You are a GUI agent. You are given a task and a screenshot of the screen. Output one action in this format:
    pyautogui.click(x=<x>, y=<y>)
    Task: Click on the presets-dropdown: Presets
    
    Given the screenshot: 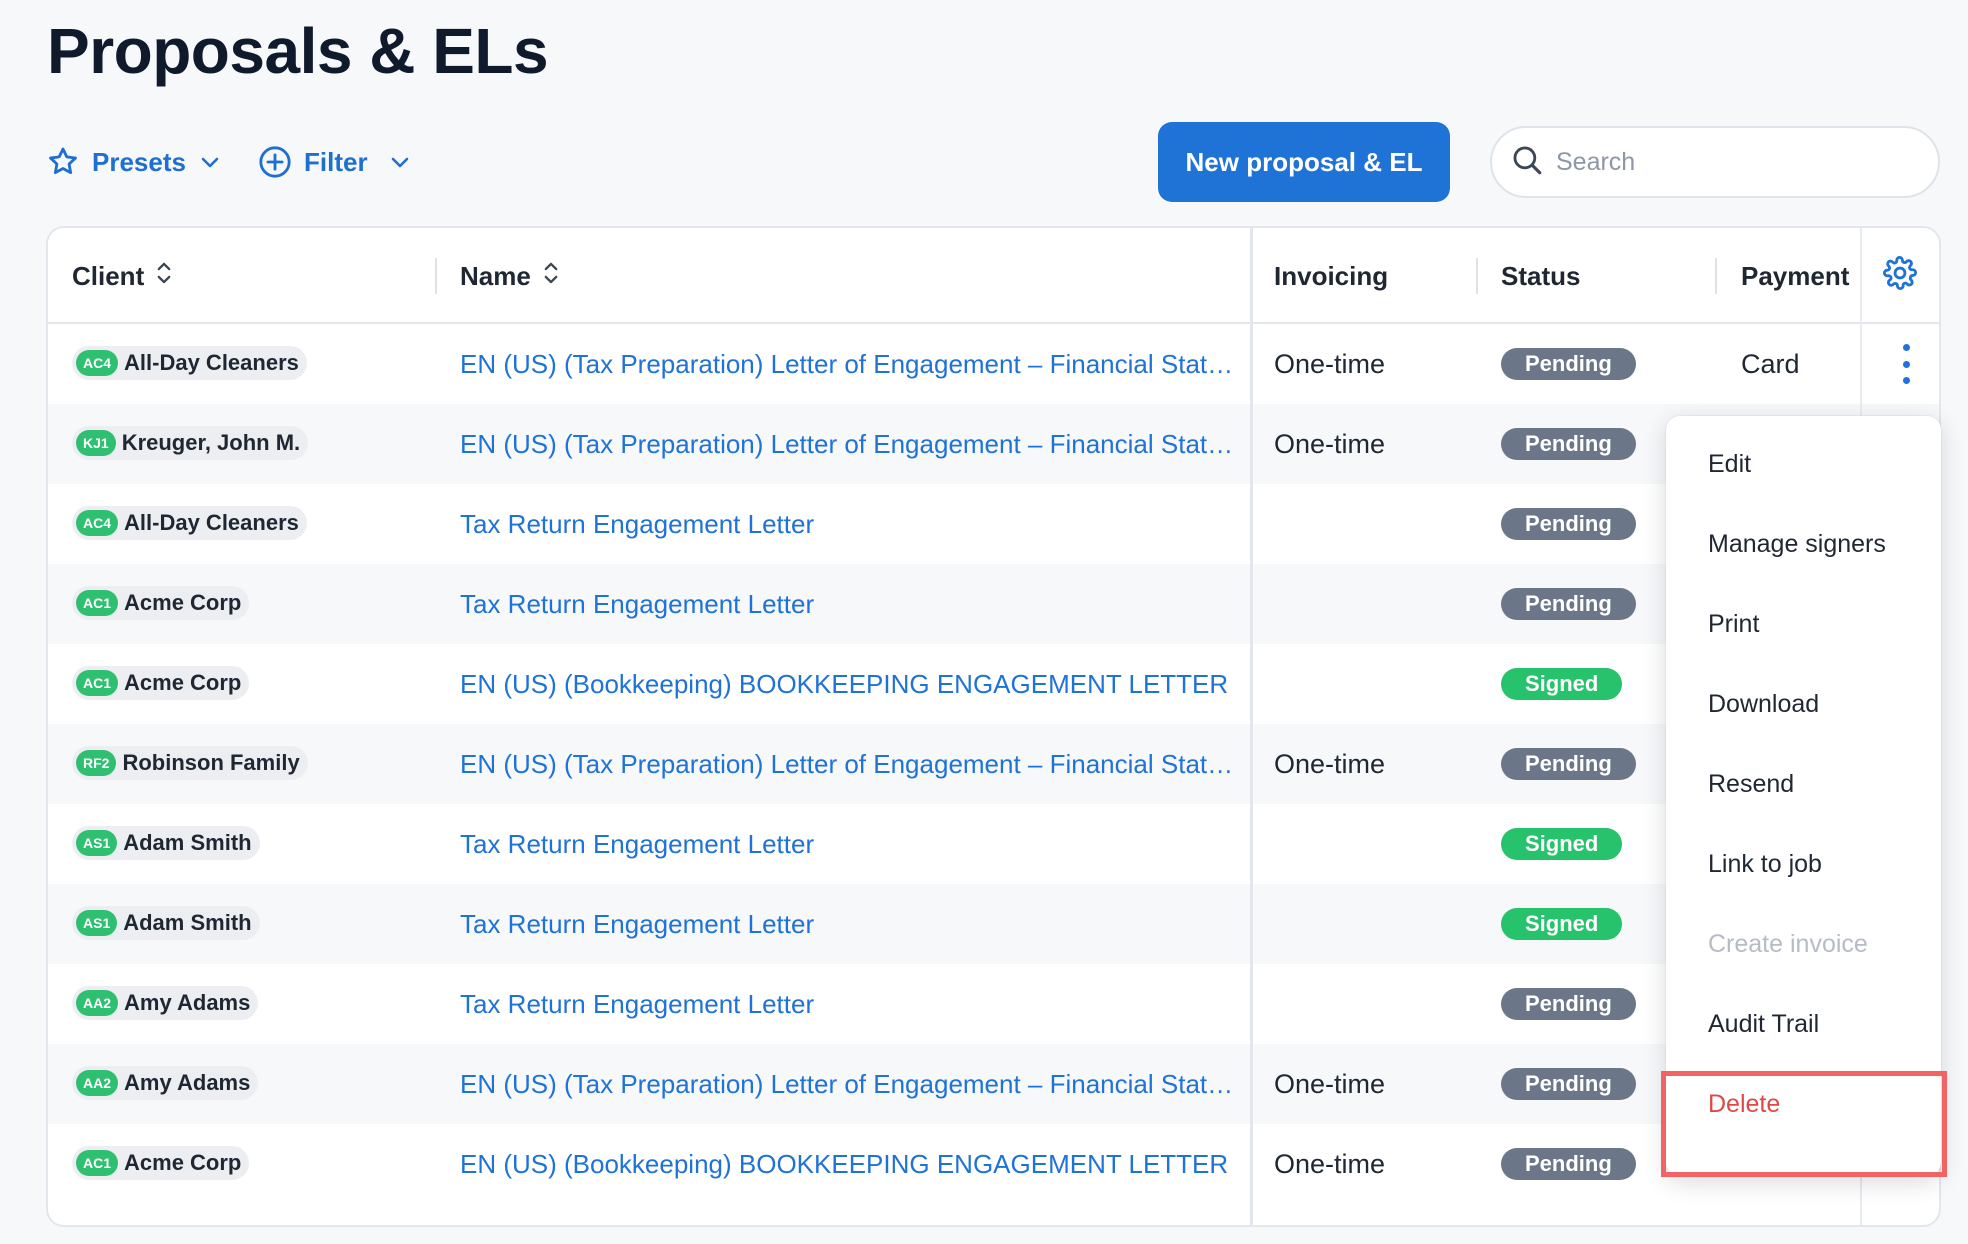 What is the action you would take?
    pyautogui.click(x=134, y=162)
    